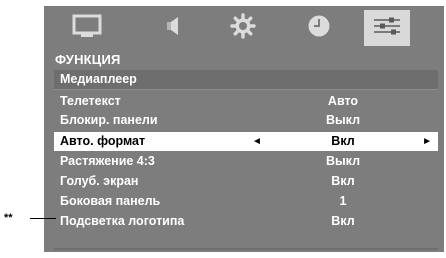 This screenshot has width=446, height=258. What do you see at coordinates (107, 161) in the screenshot?
I see `menu-item-label: Растяжение 4:3` at bounding box center [107, 161].